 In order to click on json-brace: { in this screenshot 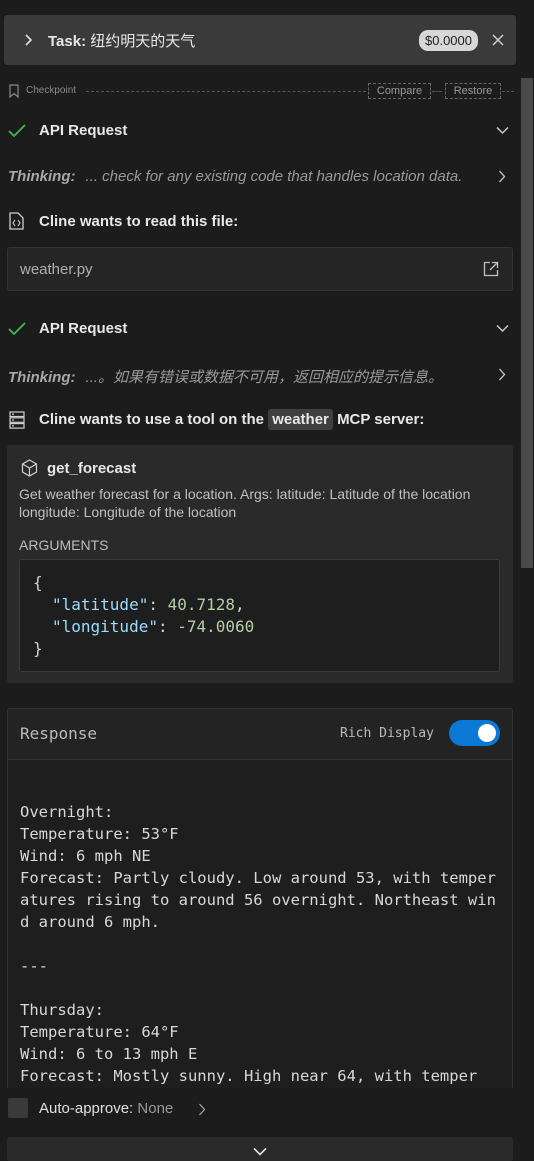, I will do `click(38, 582)`.